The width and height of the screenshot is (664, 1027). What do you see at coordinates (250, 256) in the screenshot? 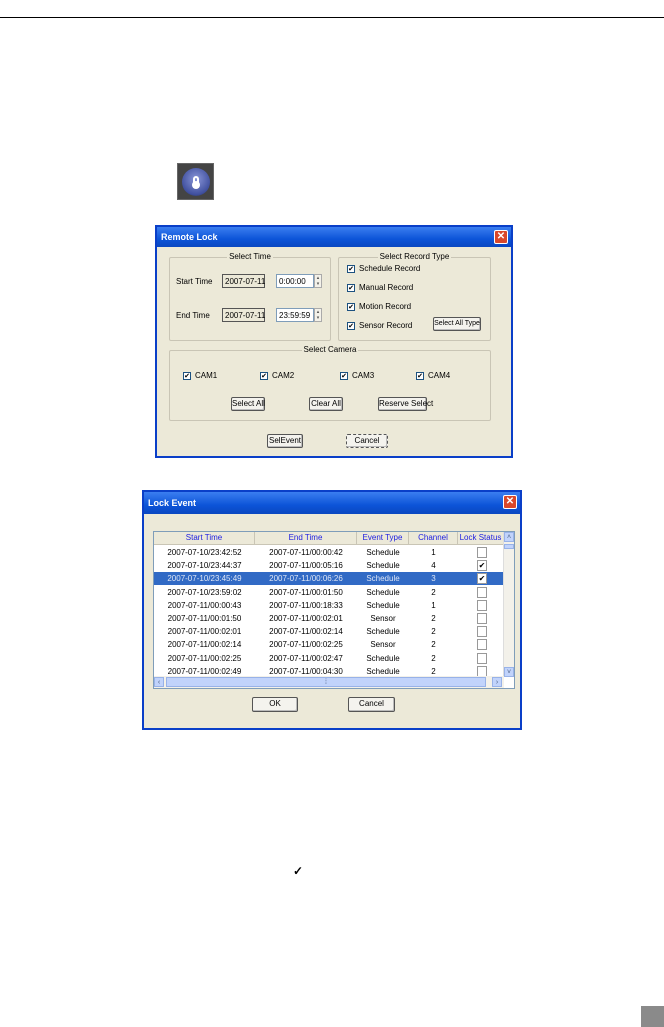
I see `group-legend: Select Time` at bounding box center [250, 256].